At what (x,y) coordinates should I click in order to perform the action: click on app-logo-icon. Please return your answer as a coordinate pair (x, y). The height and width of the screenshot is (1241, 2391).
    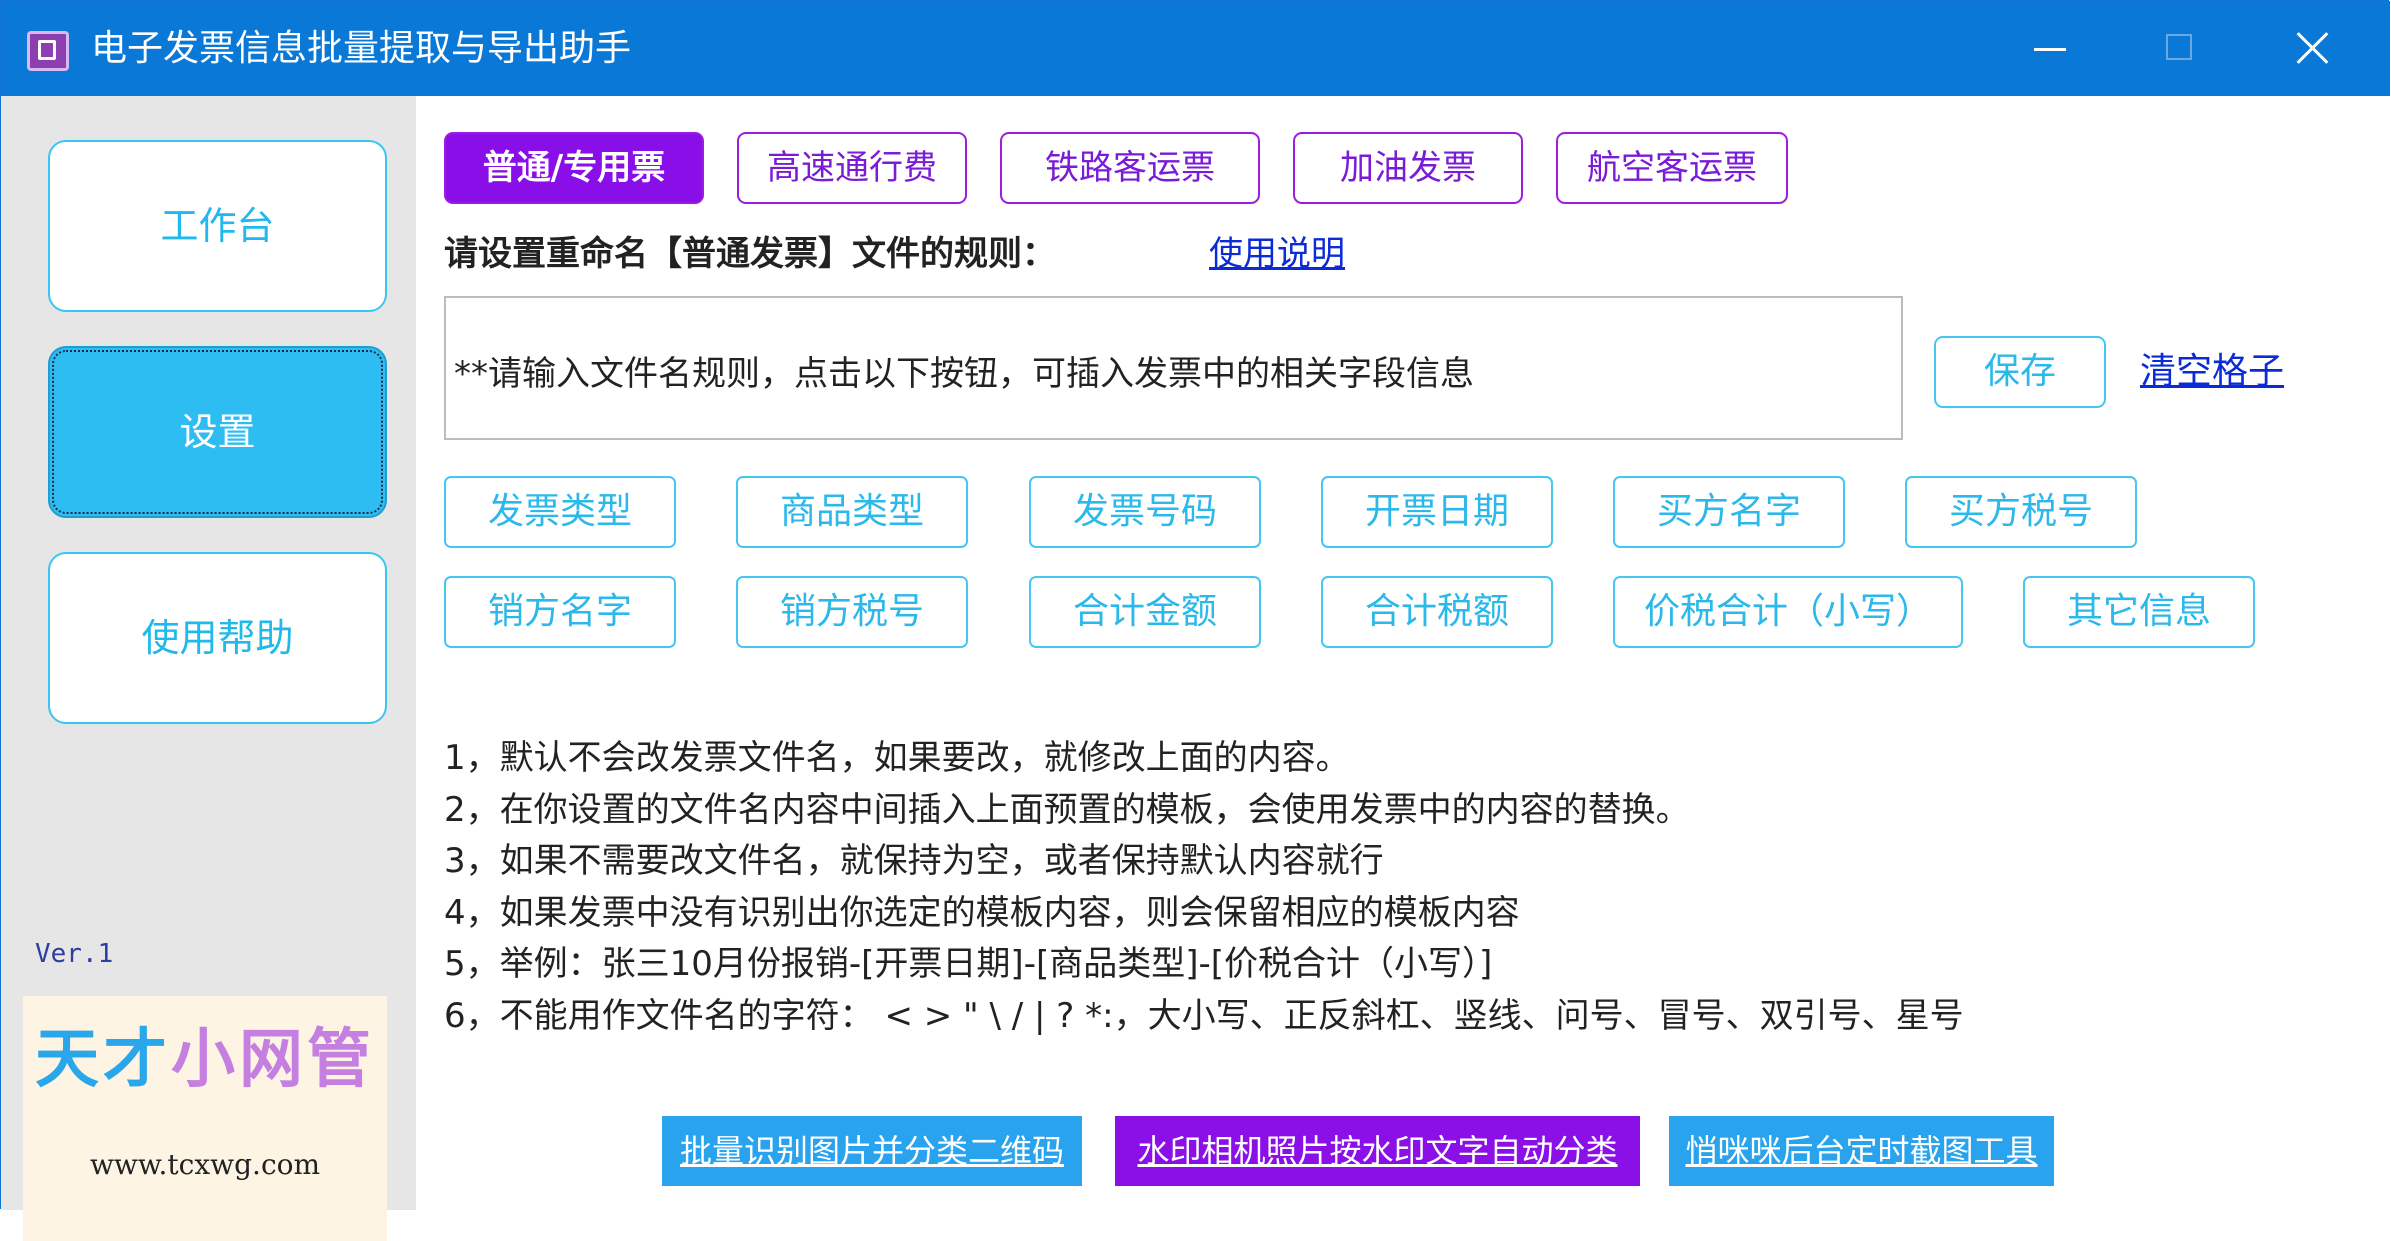
    Looking at the image, I should click on (48, 51).